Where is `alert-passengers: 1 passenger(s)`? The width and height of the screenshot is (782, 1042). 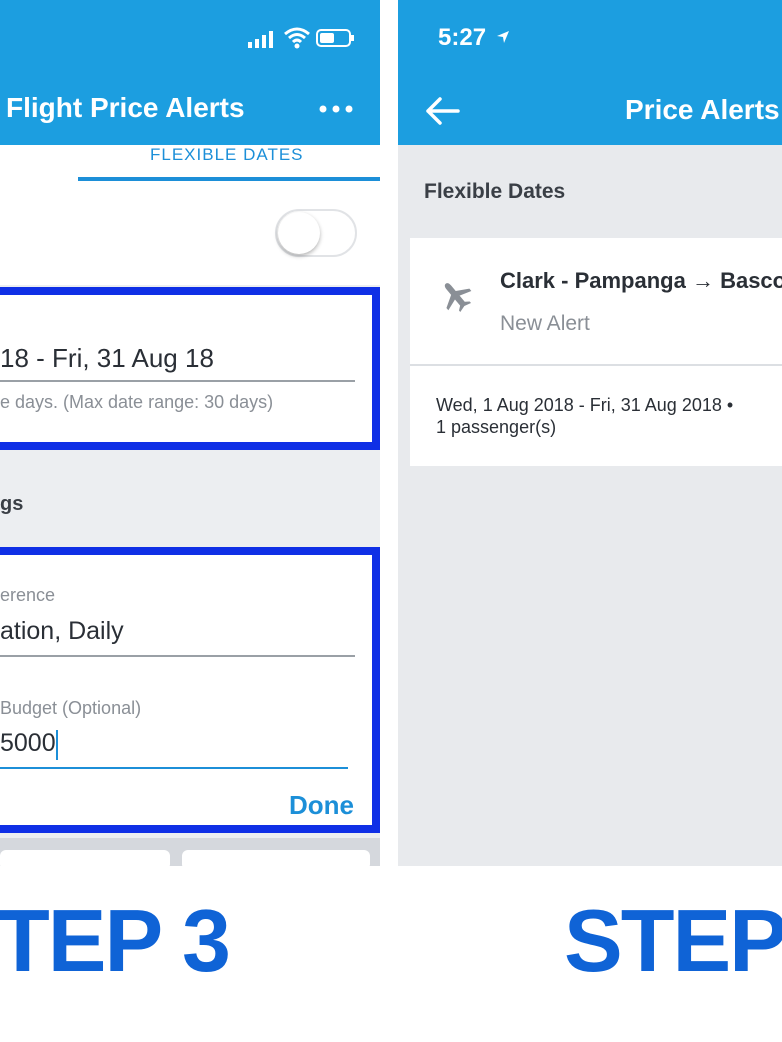 alert-passengers: 1 passenger(s) is located at coordinates (496, 427).